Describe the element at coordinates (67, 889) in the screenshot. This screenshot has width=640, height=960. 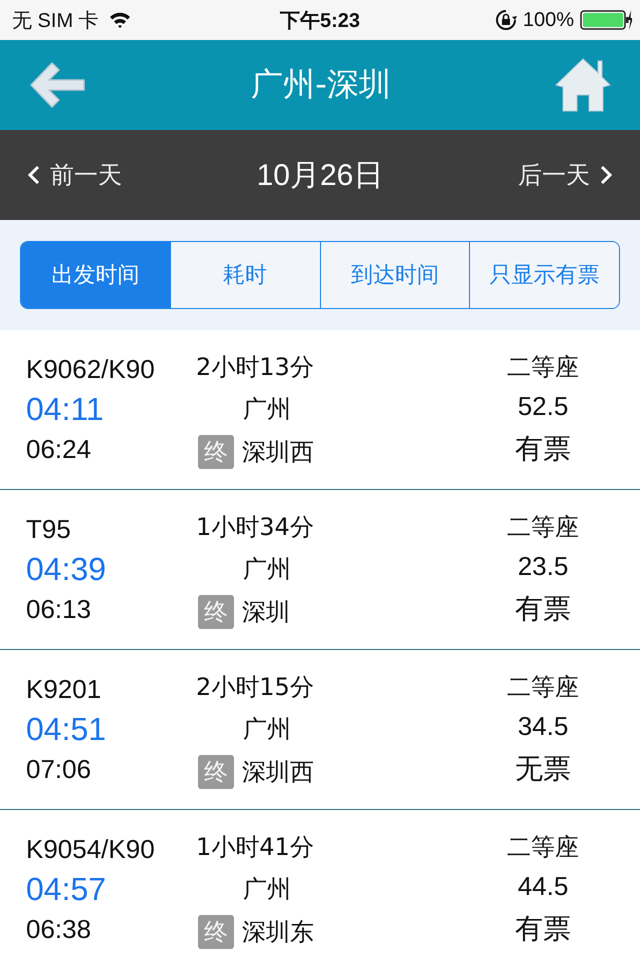
I see `departure-time: 04:57` at that location.